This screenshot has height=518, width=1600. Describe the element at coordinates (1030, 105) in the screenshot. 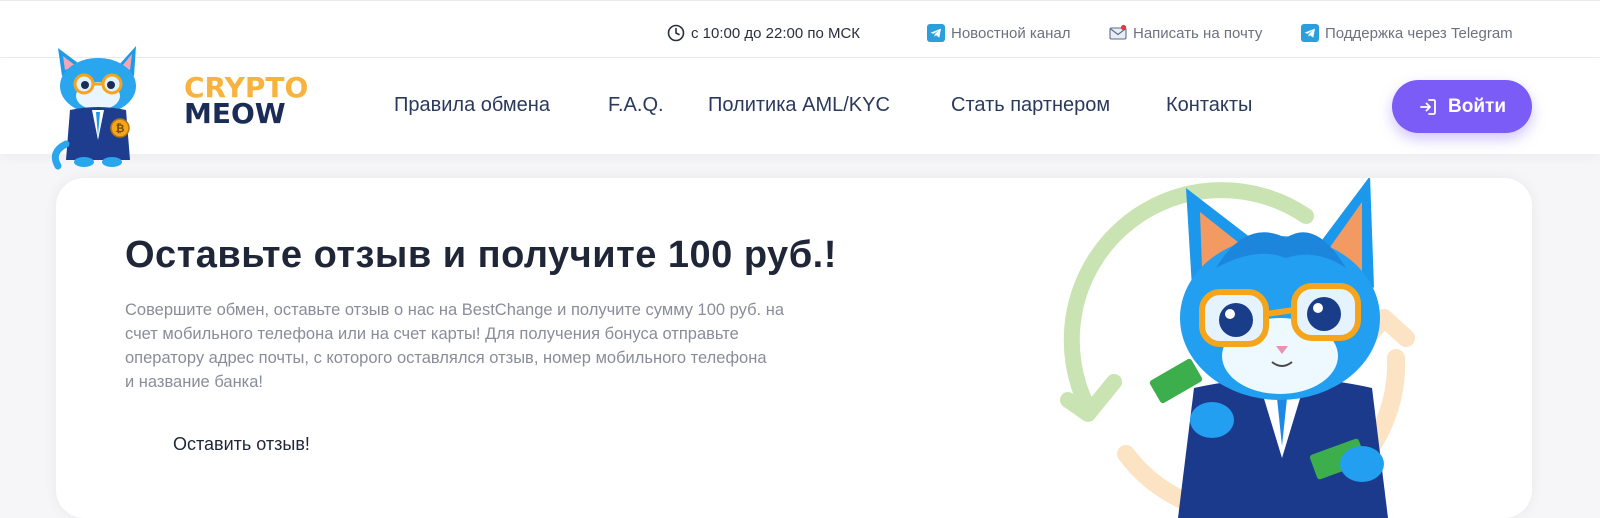

I see `nav-become-partner: Стать партнером` at that location.